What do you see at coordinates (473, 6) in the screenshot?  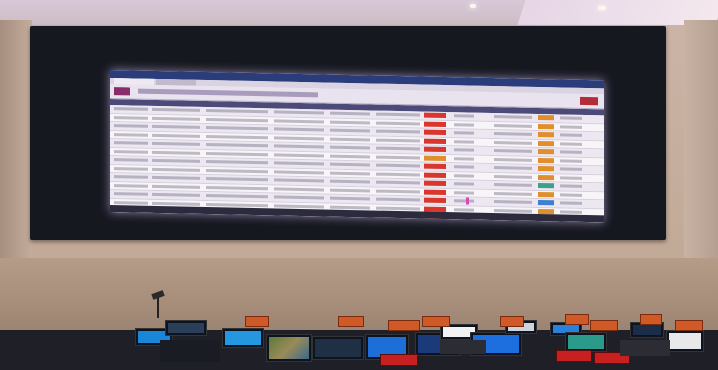 I see `ceiling-light` at bounding box center [473, 6].